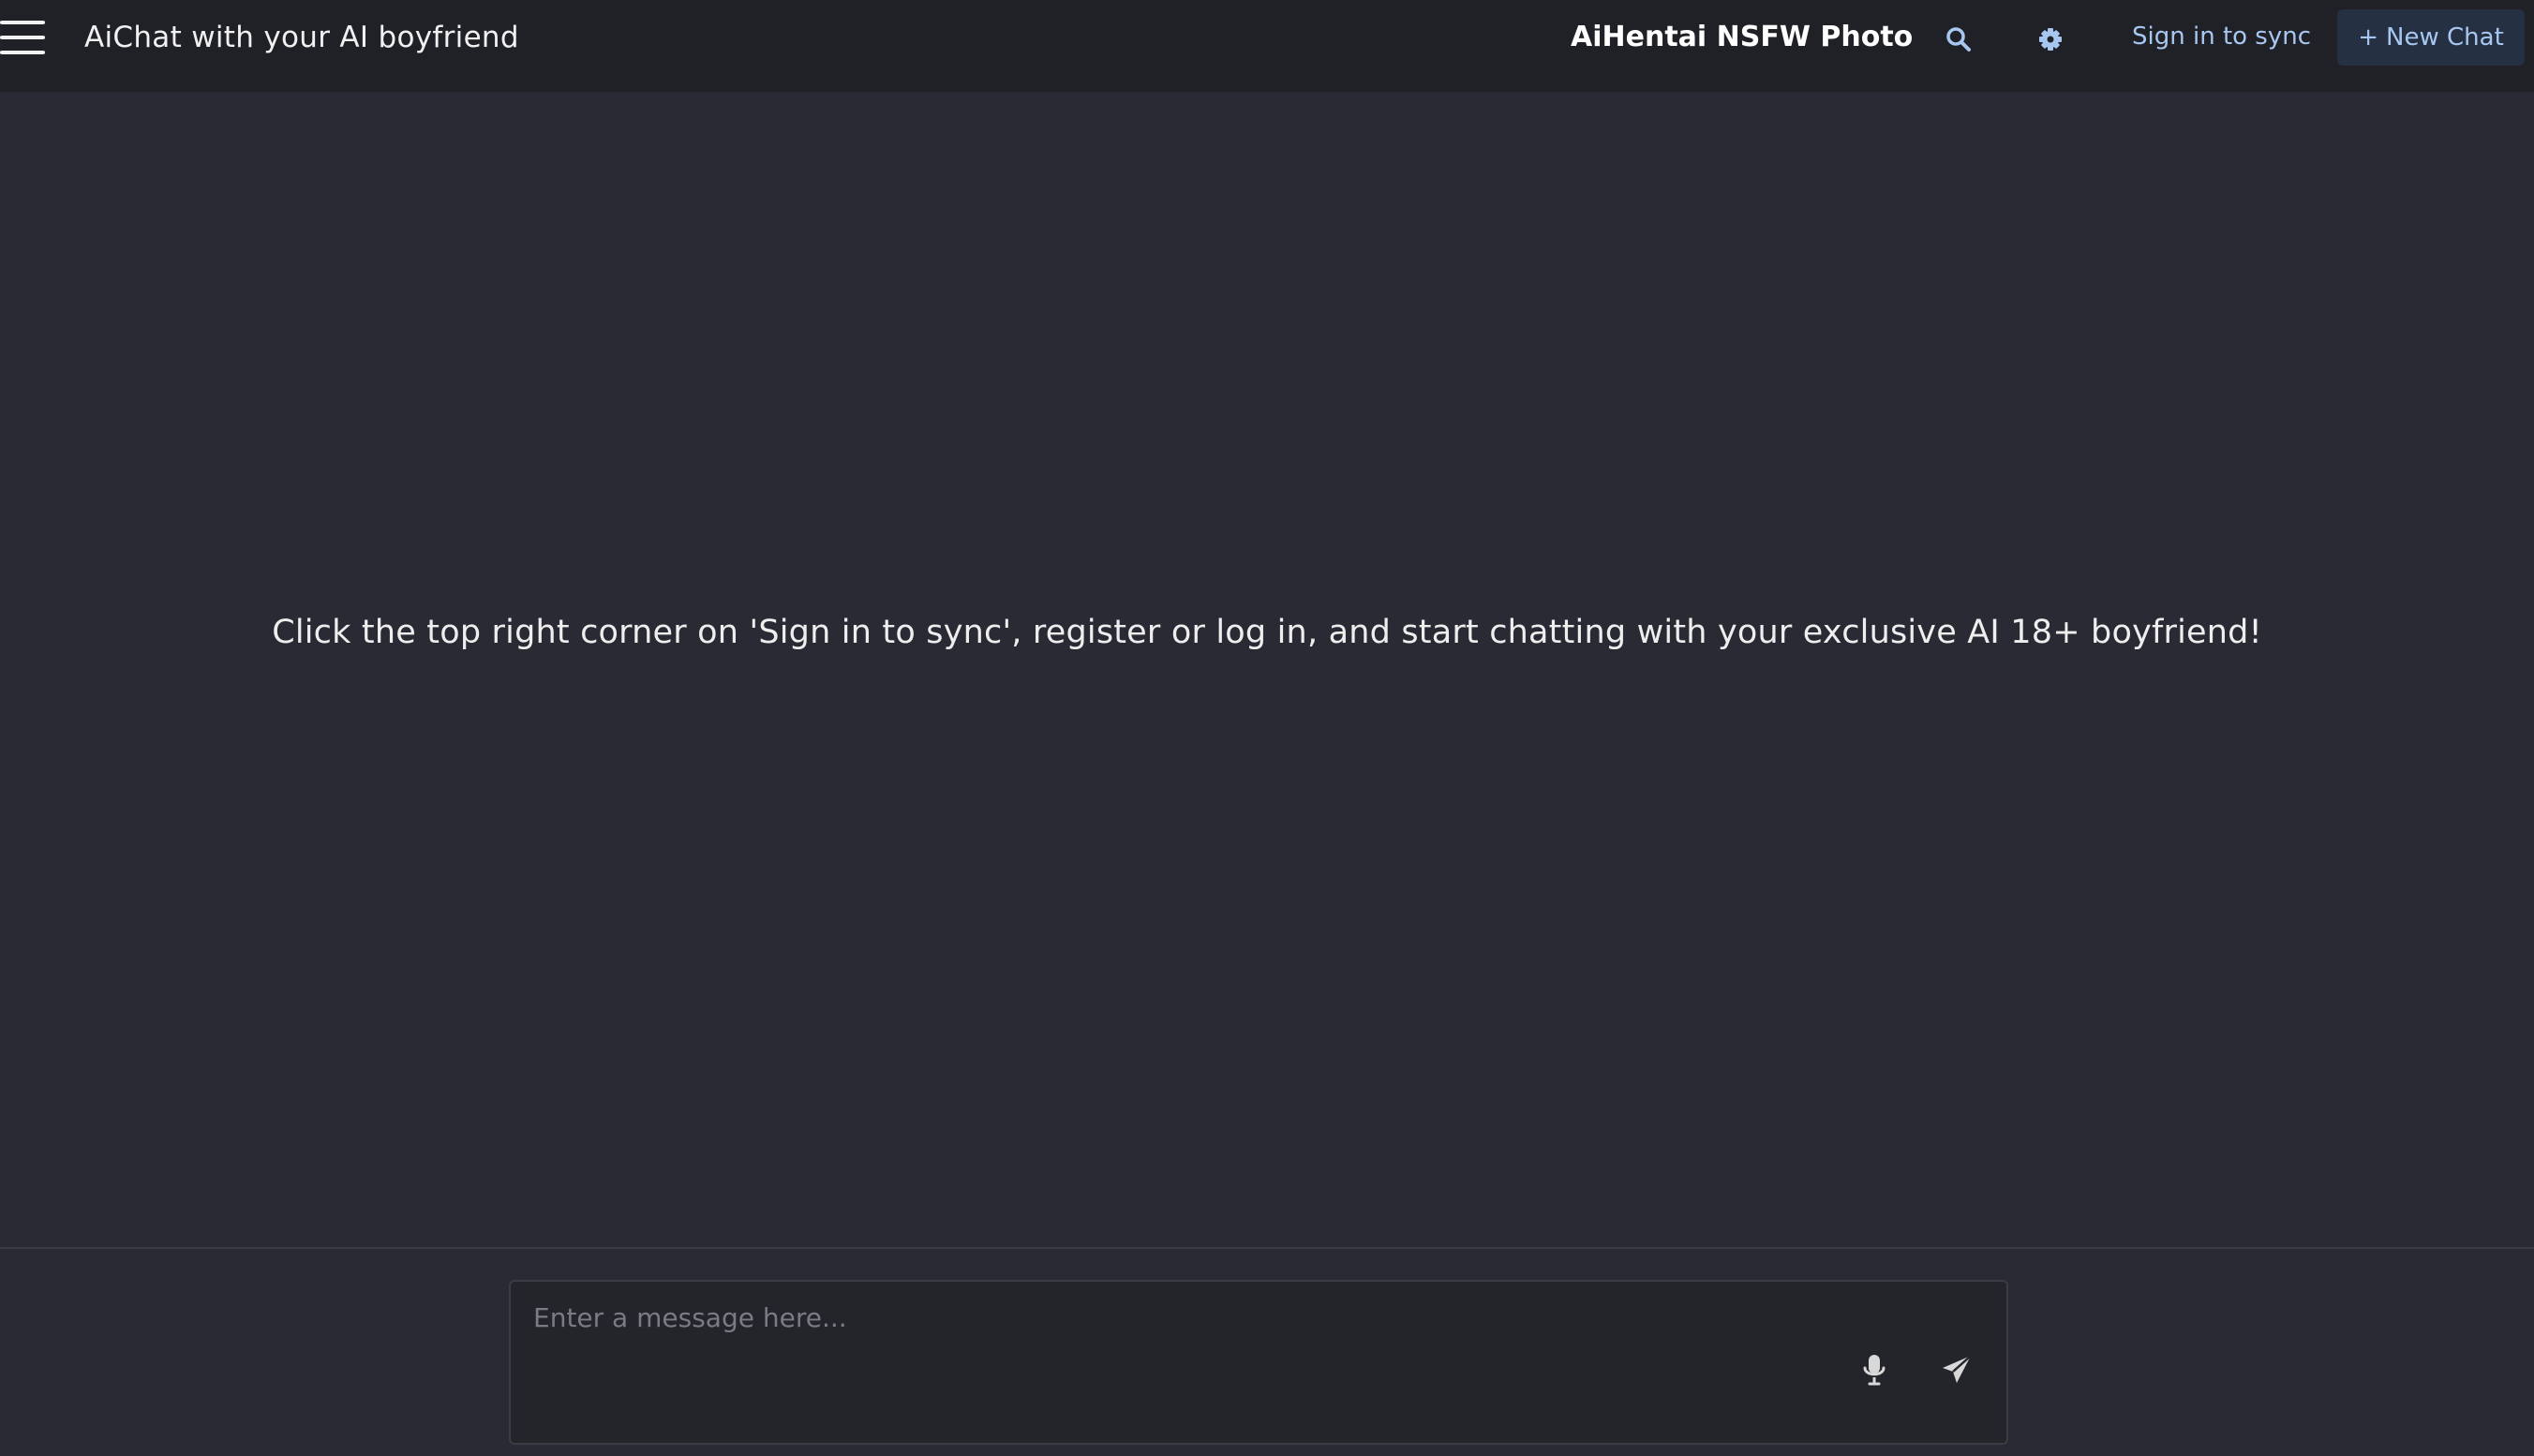  I want to click on gear-icon, so click(2050, 39).